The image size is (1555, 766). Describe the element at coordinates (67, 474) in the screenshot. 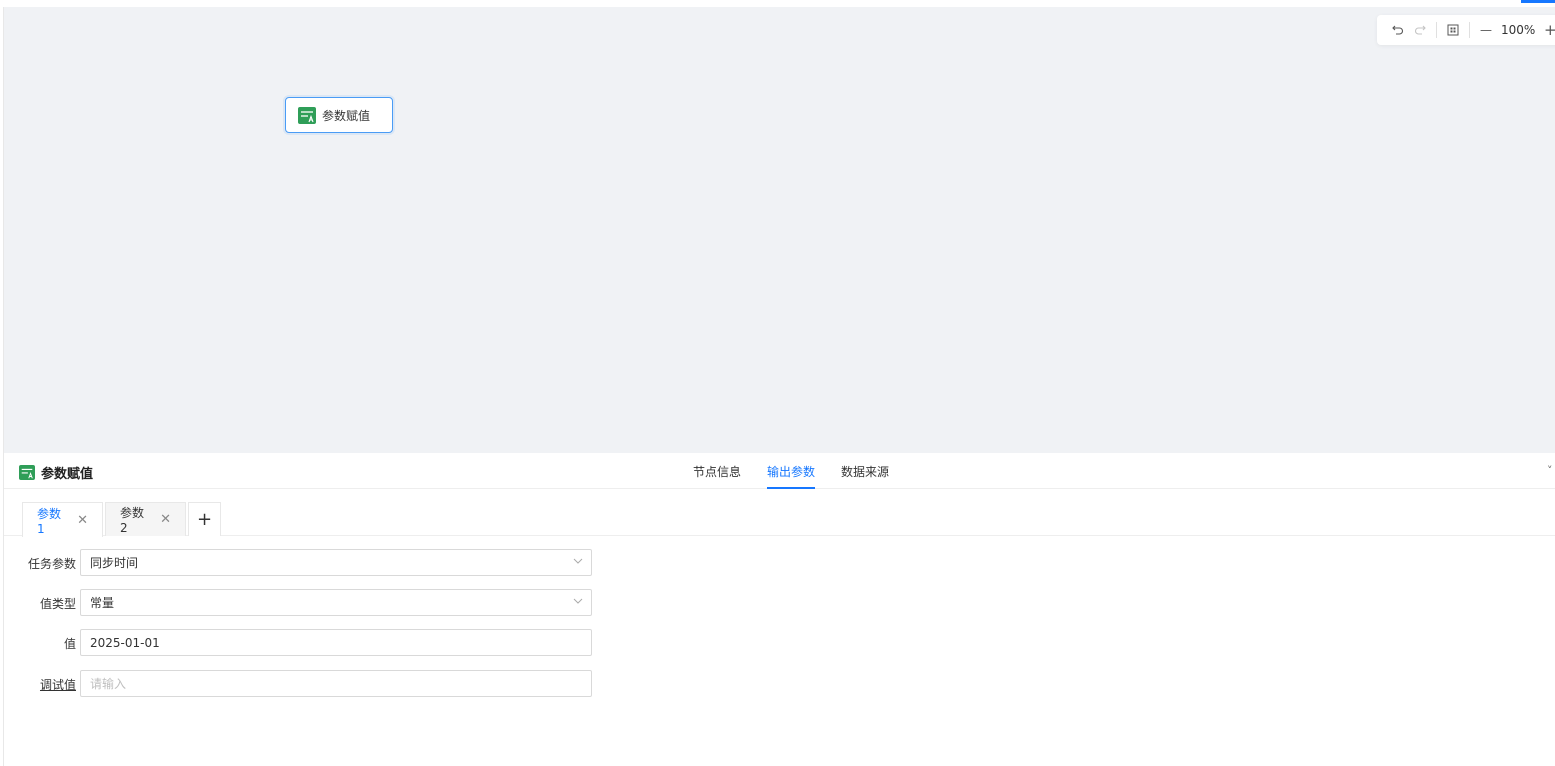

I see `panel-title: 参数赋值` at that location.